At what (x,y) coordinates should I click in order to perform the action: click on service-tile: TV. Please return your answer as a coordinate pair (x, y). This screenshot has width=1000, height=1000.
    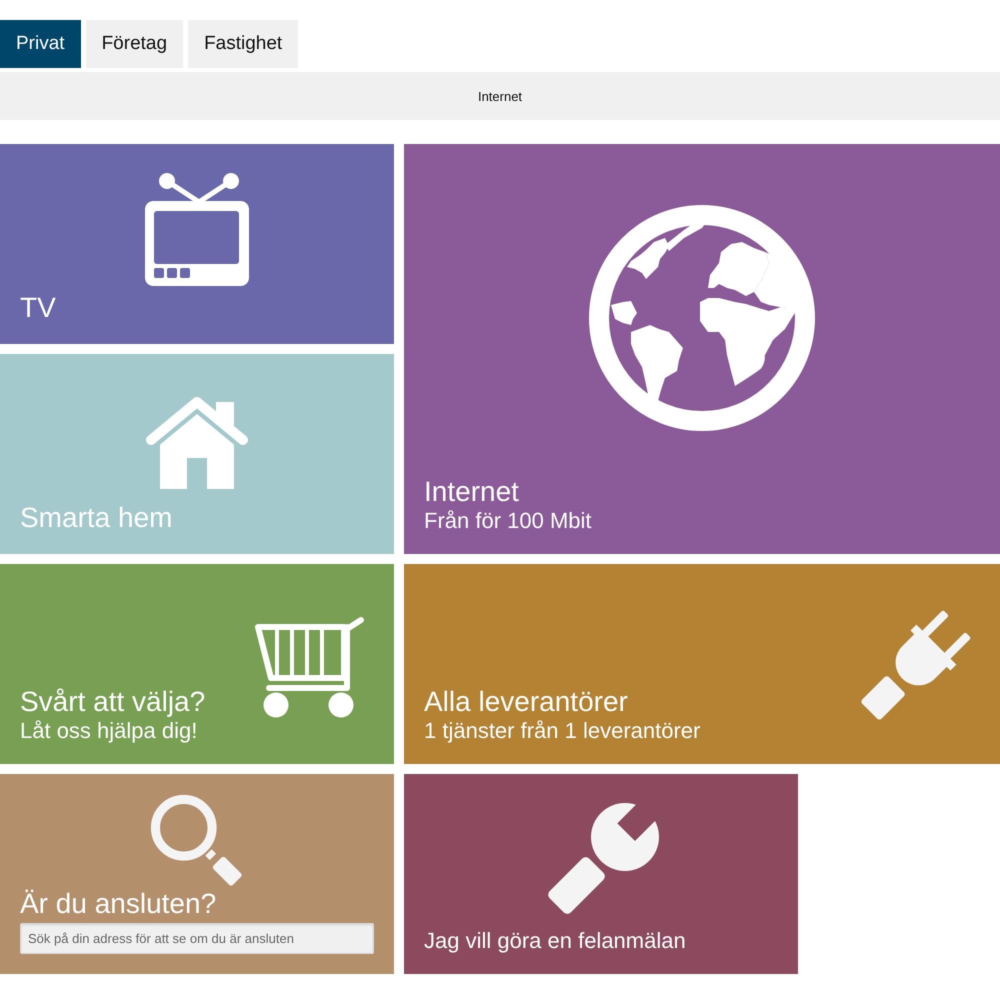
    Looking at the image, I should click on (197, 244).